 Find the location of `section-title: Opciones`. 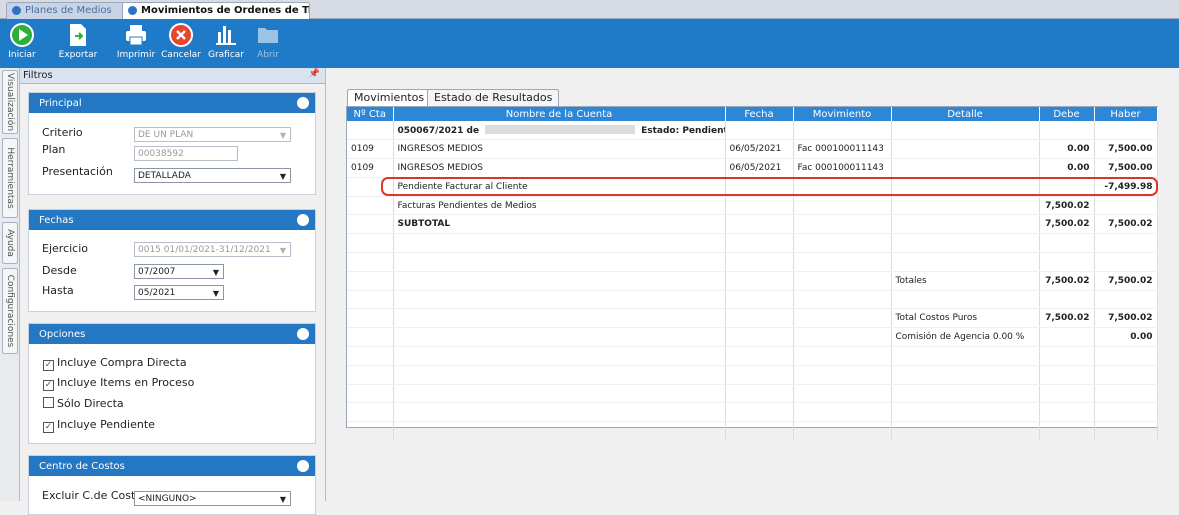

section-title: Opciones is located at coordinates (62, 334).